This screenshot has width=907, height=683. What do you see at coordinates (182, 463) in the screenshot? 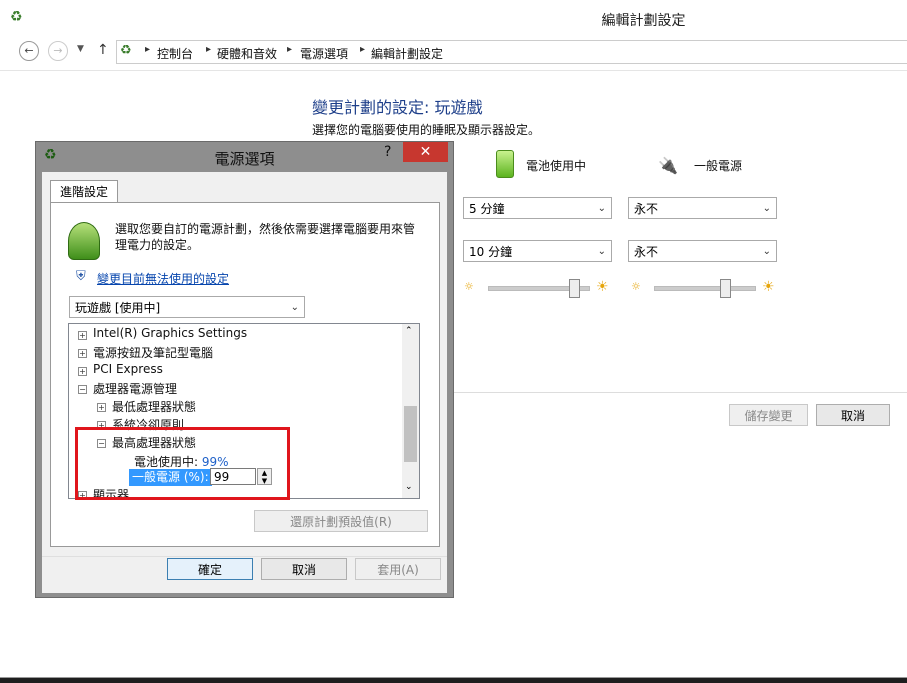
I see `annotation-highlight-box` at bounding box center [182, 463].